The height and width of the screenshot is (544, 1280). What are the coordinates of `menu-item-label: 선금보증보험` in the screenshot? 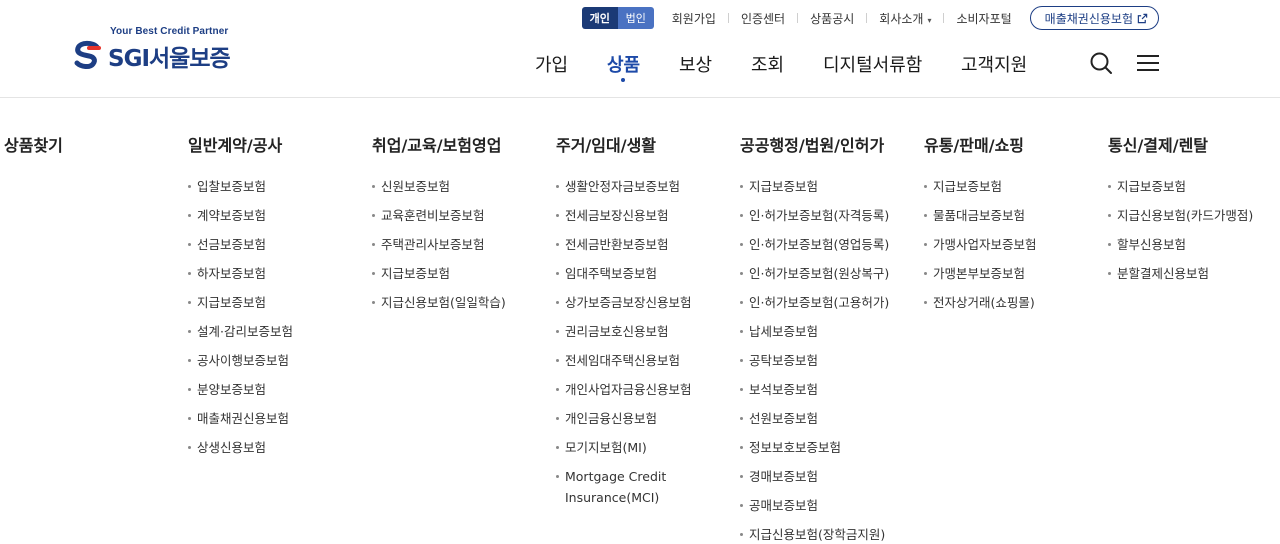 It's located at (232, 244).